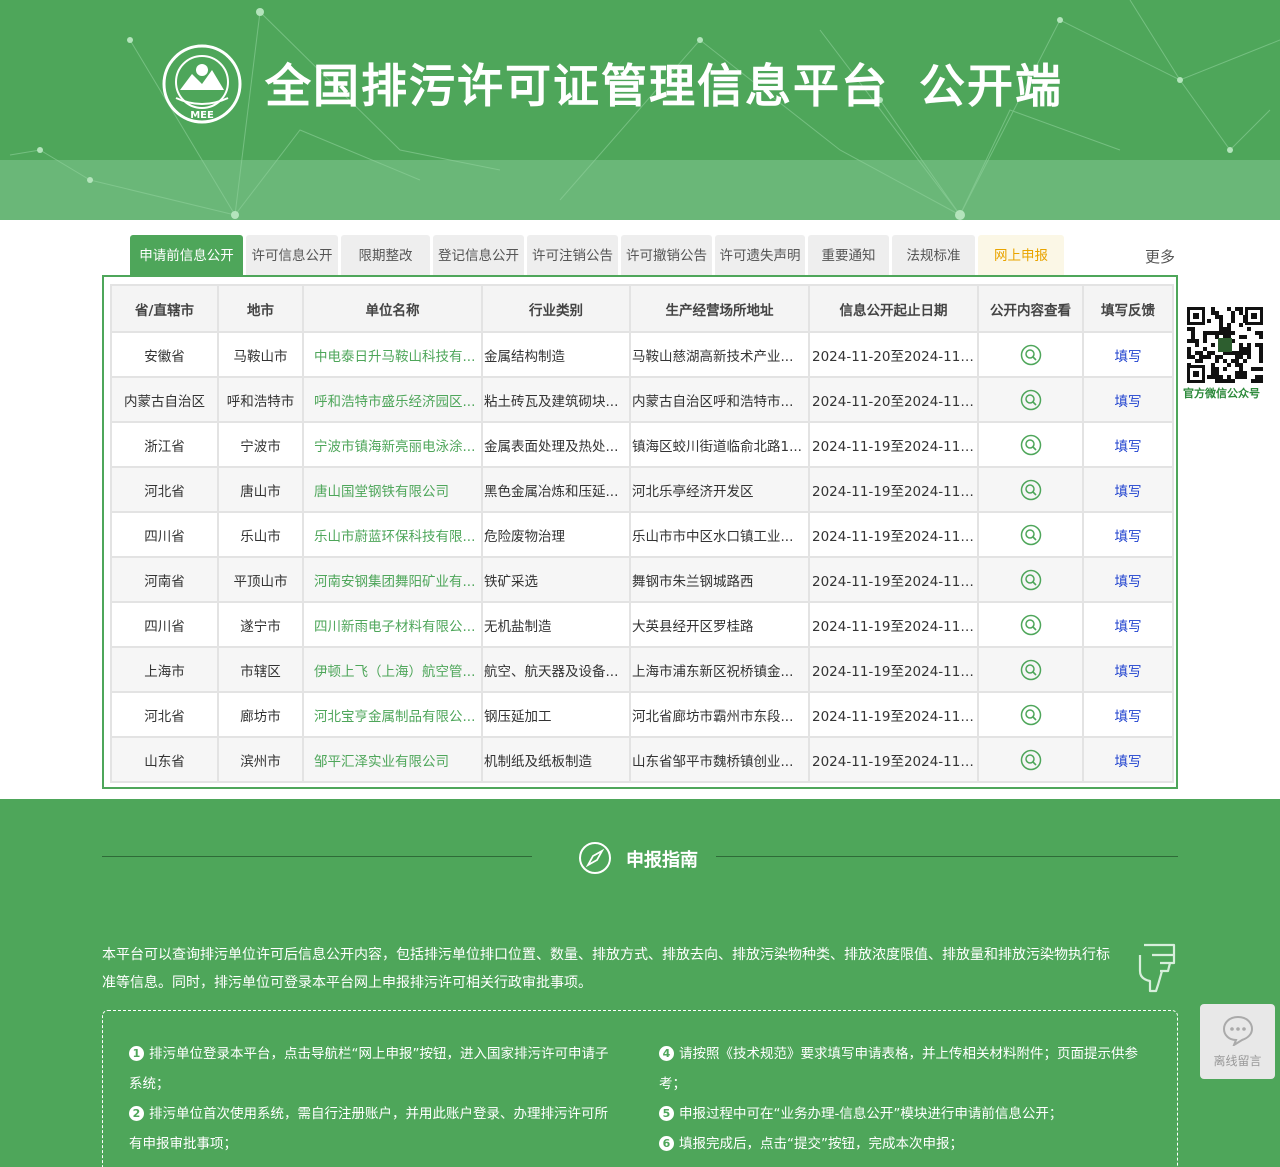 This screenshot has height=1167, width=1280. Describe the element at coordinates (947, 856) in the screenshot. I see `divider-right` at that location.